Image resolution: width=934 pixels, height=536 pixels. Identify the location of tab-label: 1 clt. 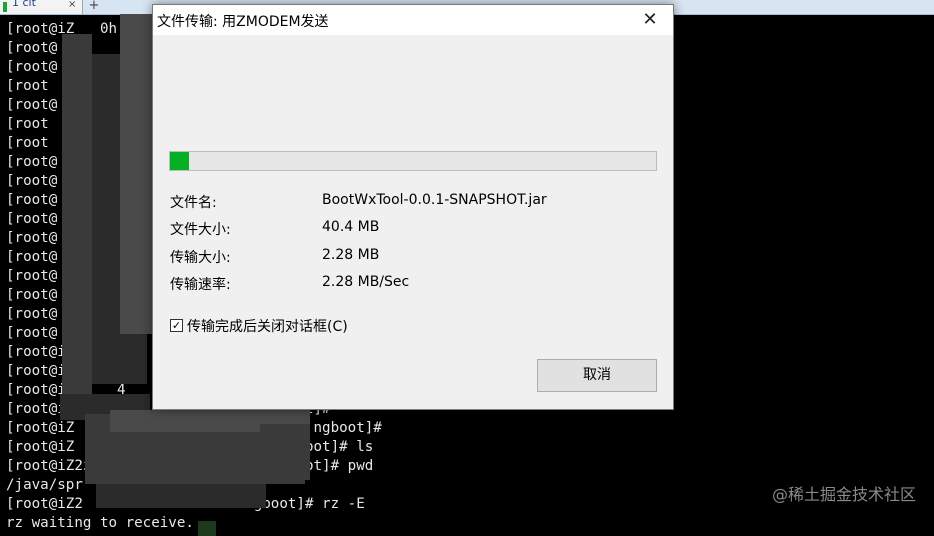
(24, 4).